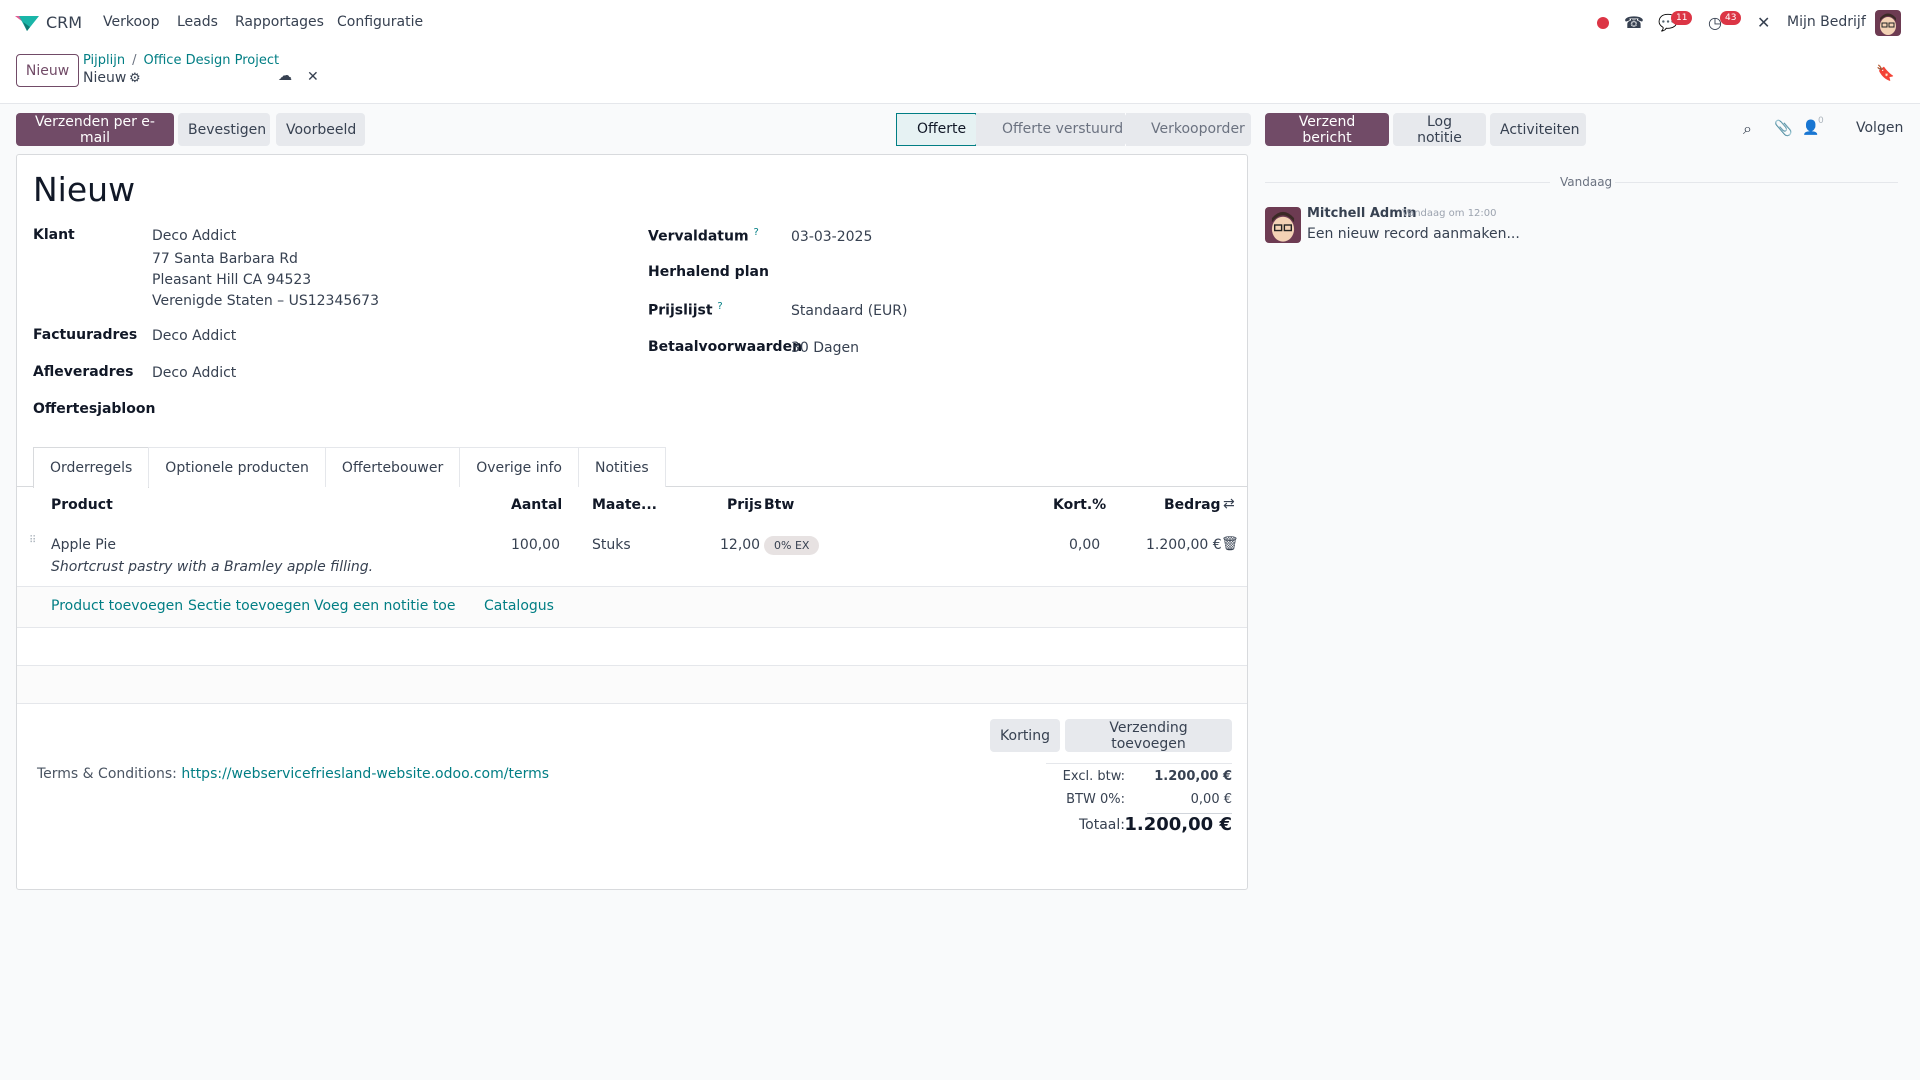 Image resolution: width=1920 pixels, height=1080 pixels. I want to click on line-tax-badge: 0% EX, so click(792, 545).